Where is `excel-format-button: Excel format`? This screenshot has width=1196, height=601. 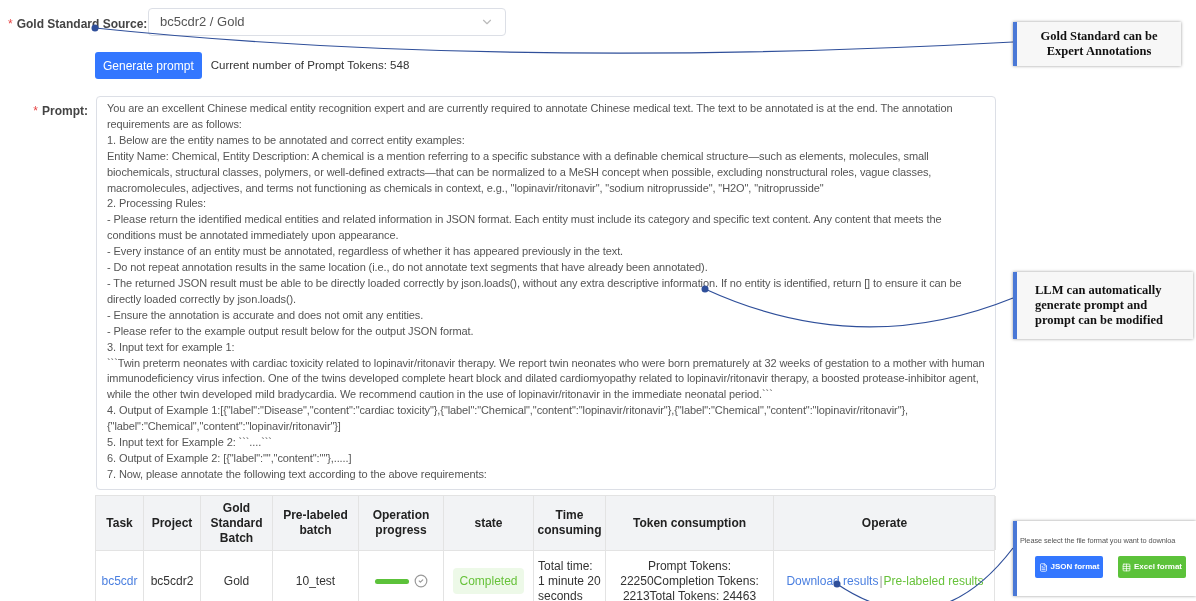
excel-format-button: Excel format is located at coordinates (1152, 567).